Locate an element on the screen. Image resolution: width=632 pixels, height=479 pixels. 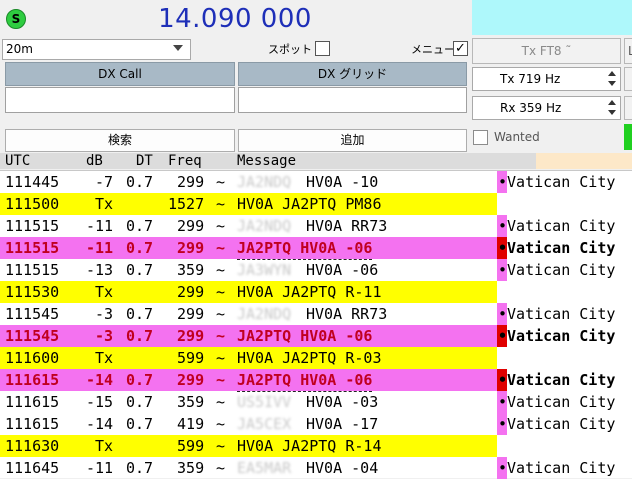
frequency-display: 14.090 000 is located at coordinates (235, 19).